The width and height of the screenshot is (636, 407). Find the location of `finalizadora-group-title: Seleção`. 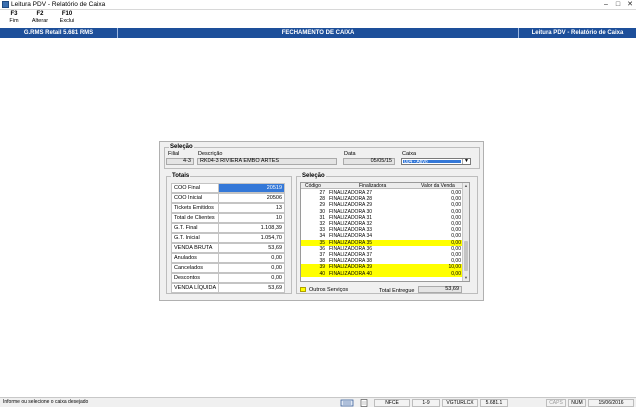

finalizadora-group-title: Seleção is located at coordinates (313, 176).